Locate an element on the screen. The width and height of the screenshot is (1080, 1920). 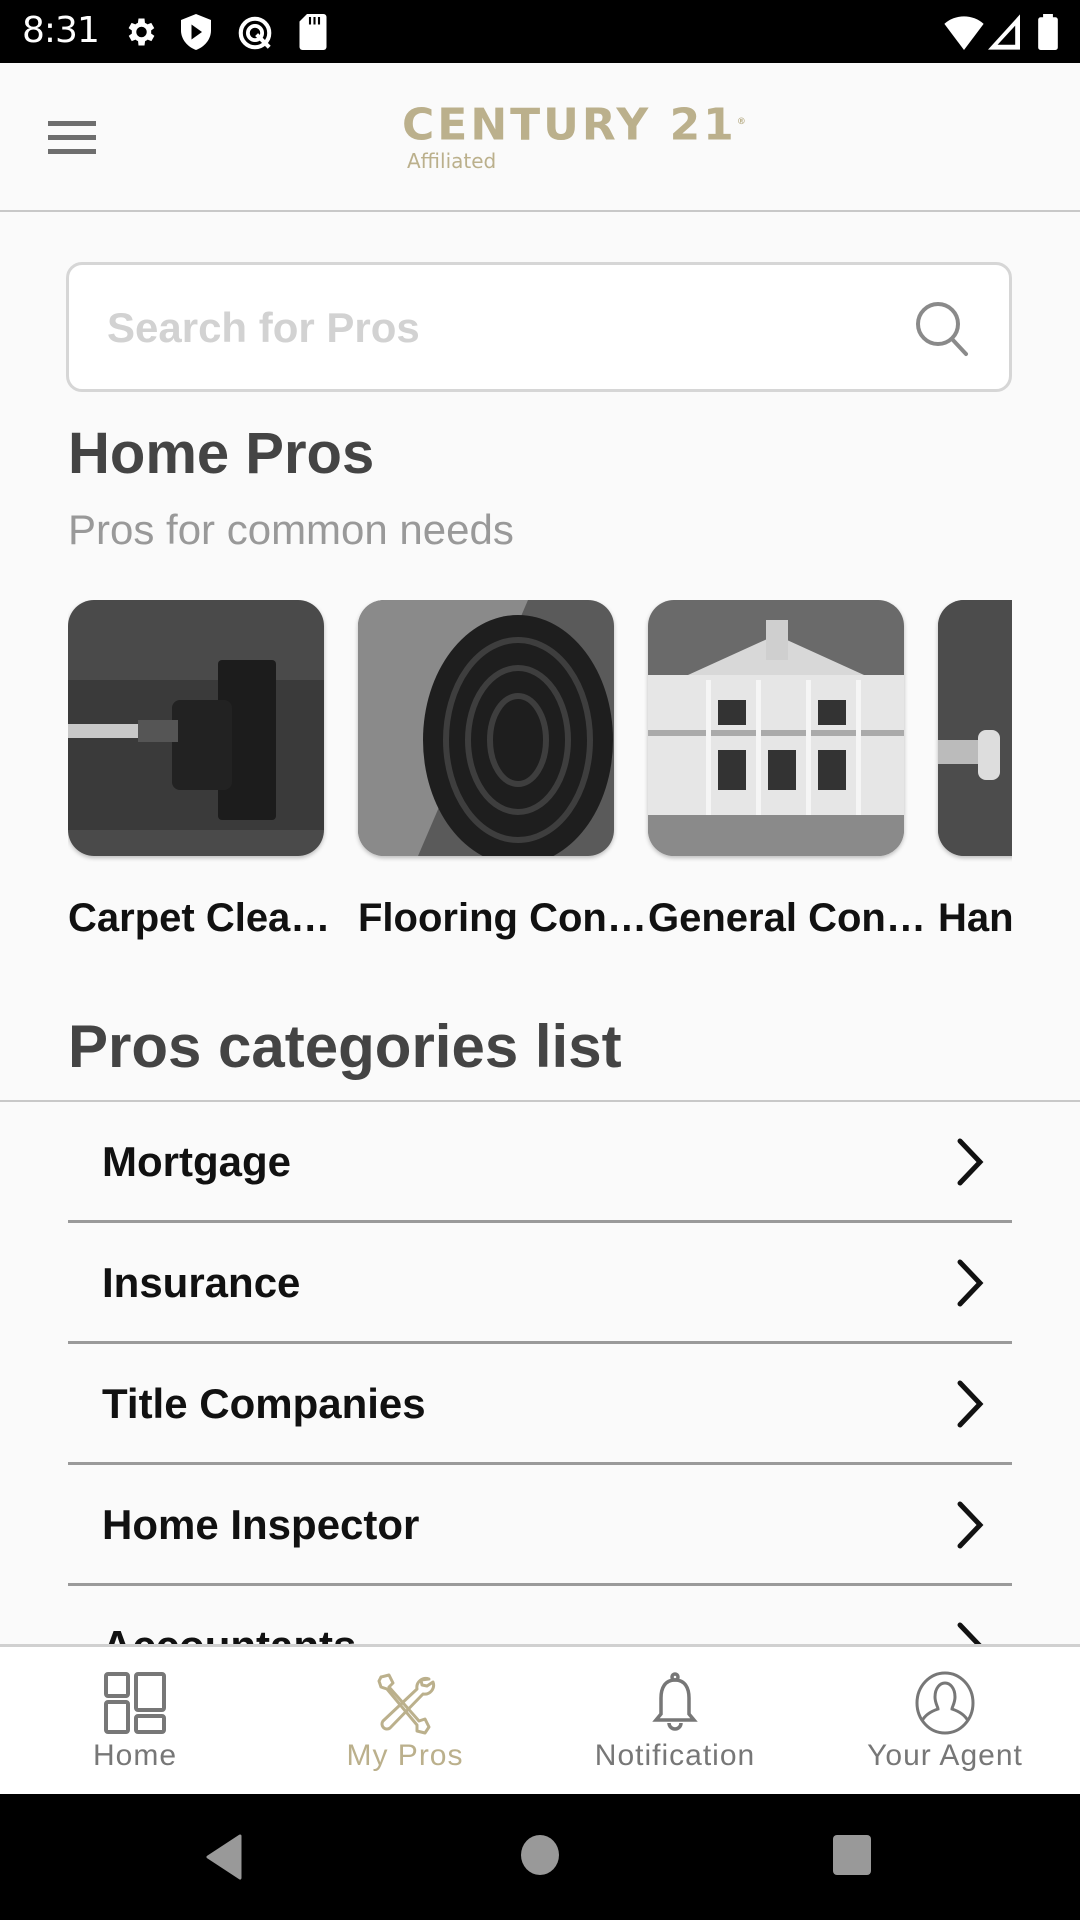
bottom-navigation: Home My Pros Notification Your Agent is located at coordinates (540, 1719).